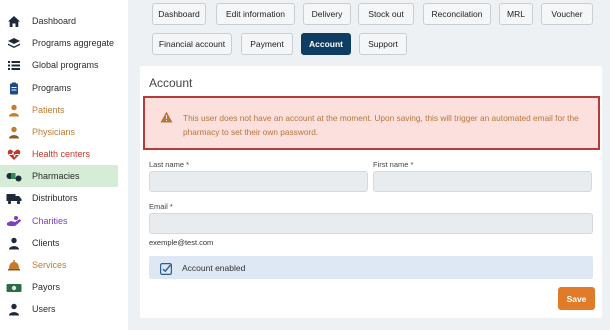  I want to click on sidebar-item-distributors: Distributors, so click(59, 198).